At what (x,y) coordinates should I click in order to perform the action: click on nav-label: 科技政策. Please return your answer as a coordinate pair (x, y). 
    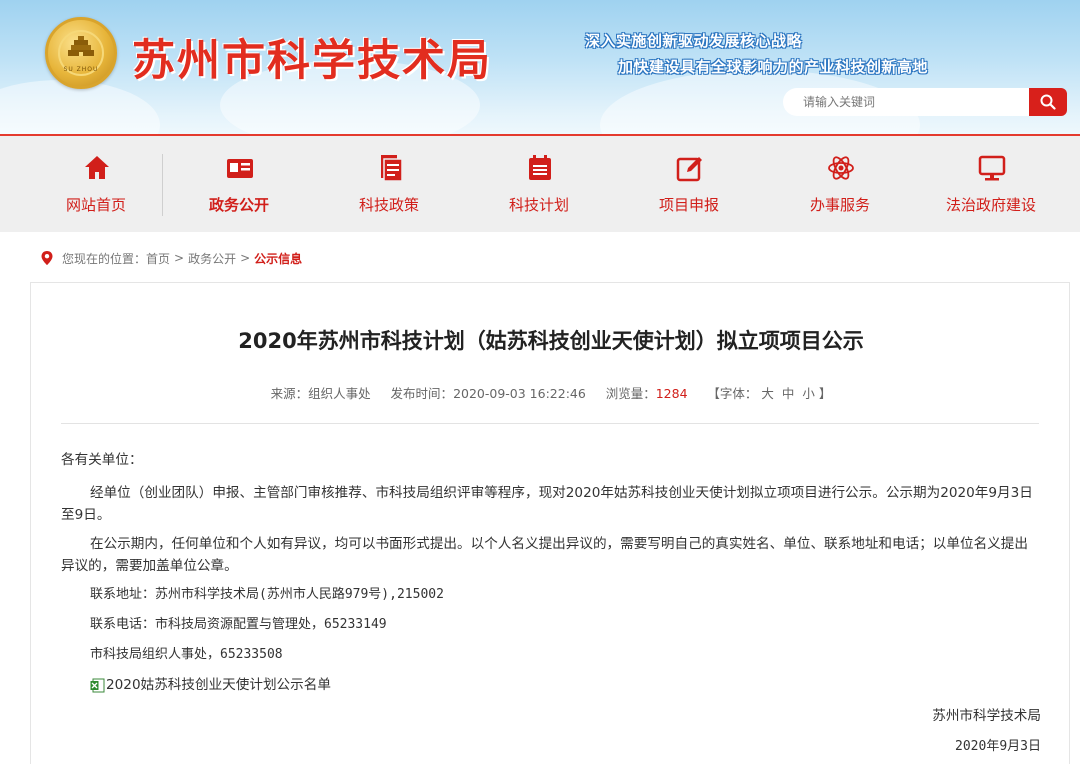
    Looking at the image, I should click on (388, 205).